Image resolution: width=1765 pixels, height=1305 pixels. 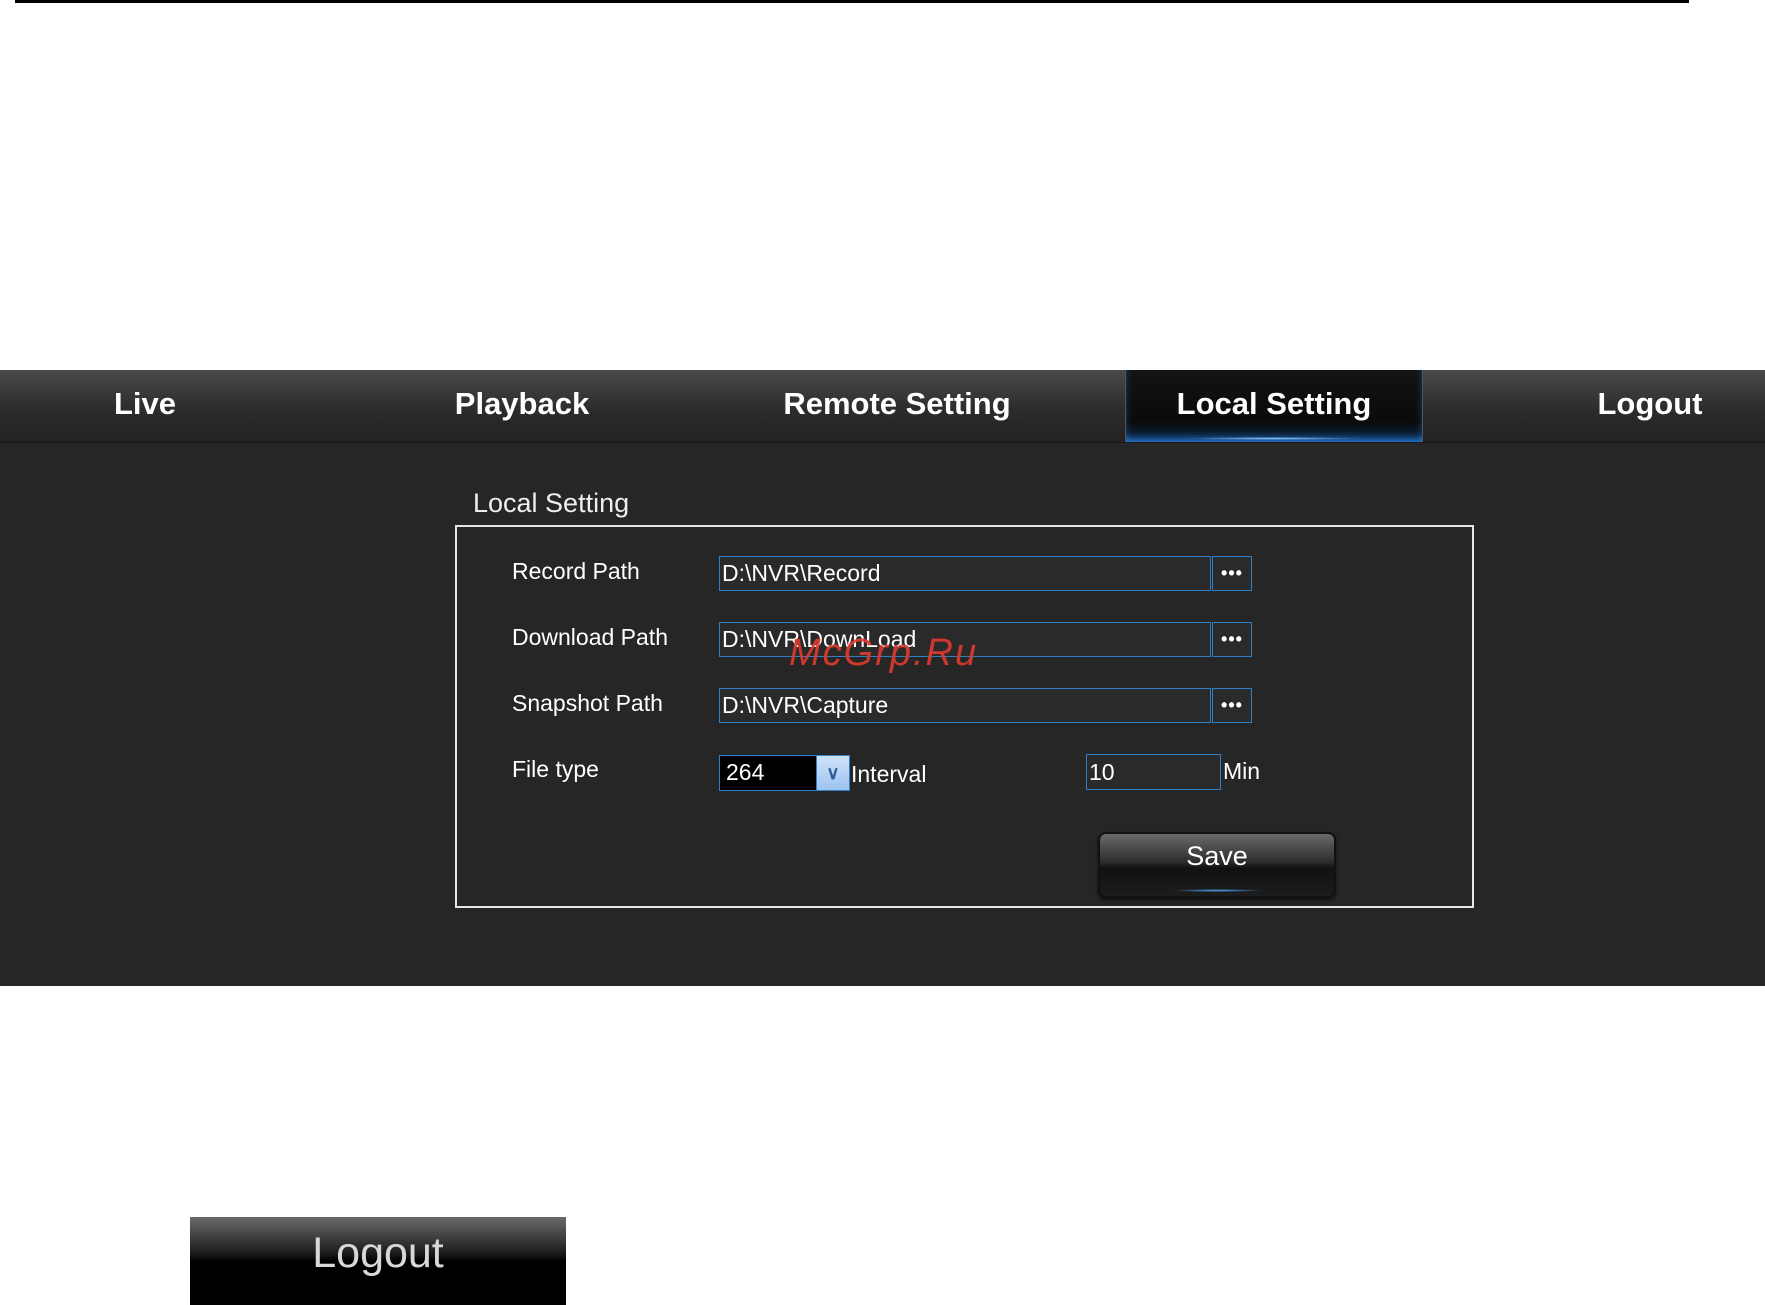 What do you see at coordinates (576, 571) in the screenshot?
I see `record-path-label: Record Path` at bounding box center [576, 571].